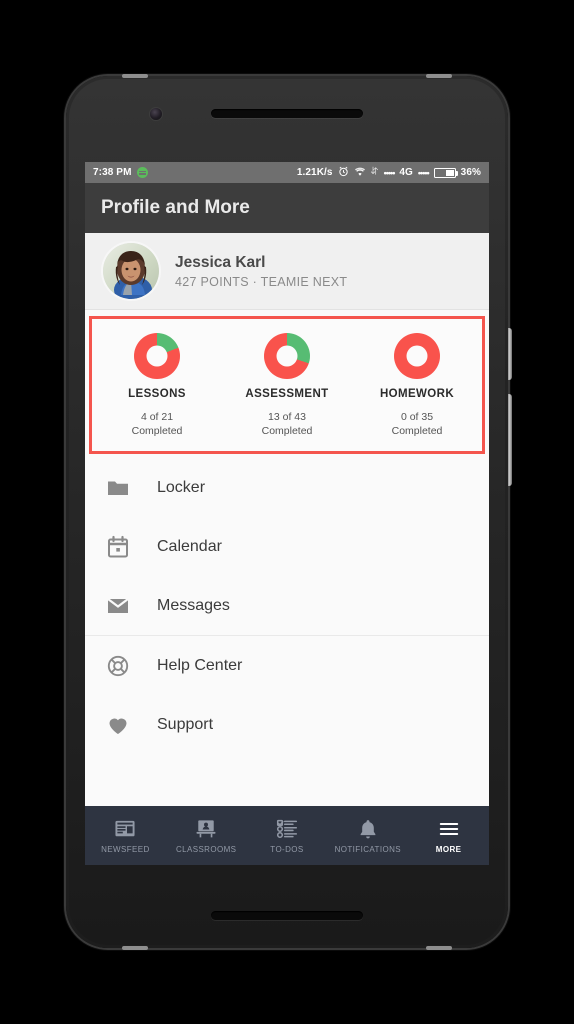  I want to click on nav-tab-notifications: NOTIFICATIONS, so click(367, 836).